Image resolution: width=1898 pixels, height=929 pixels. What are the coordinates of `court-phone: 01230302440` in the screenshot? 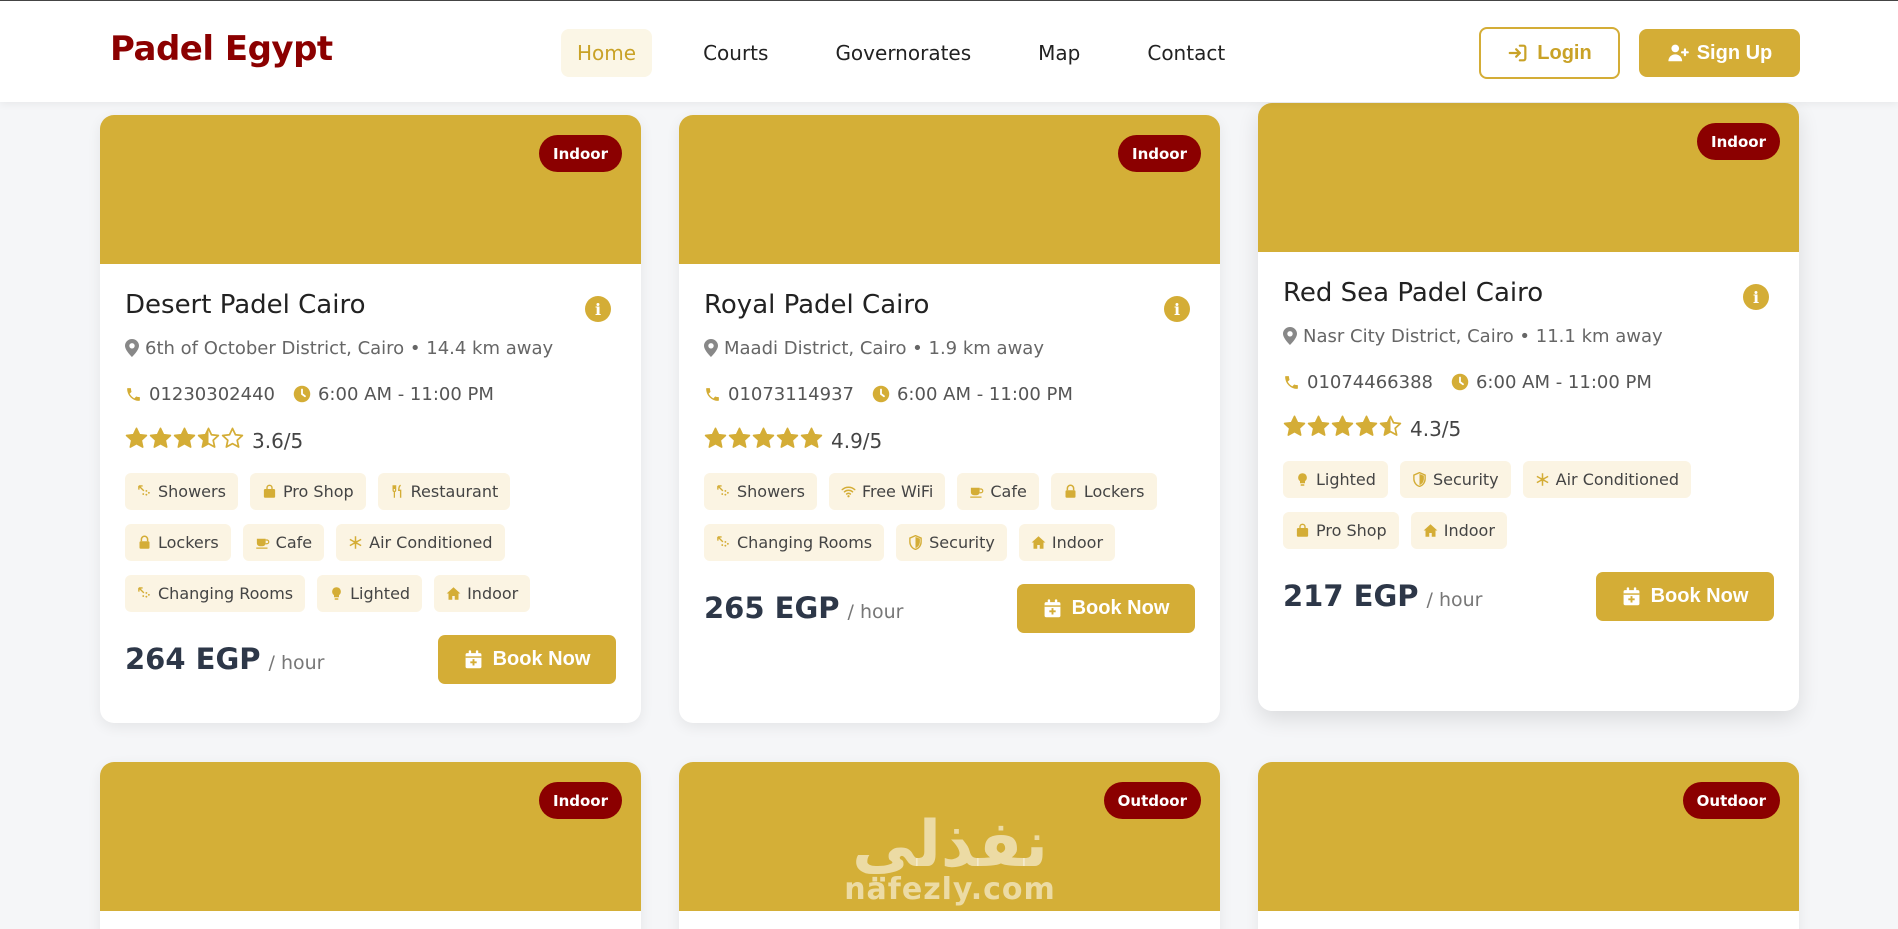 It's located at (200, 394).